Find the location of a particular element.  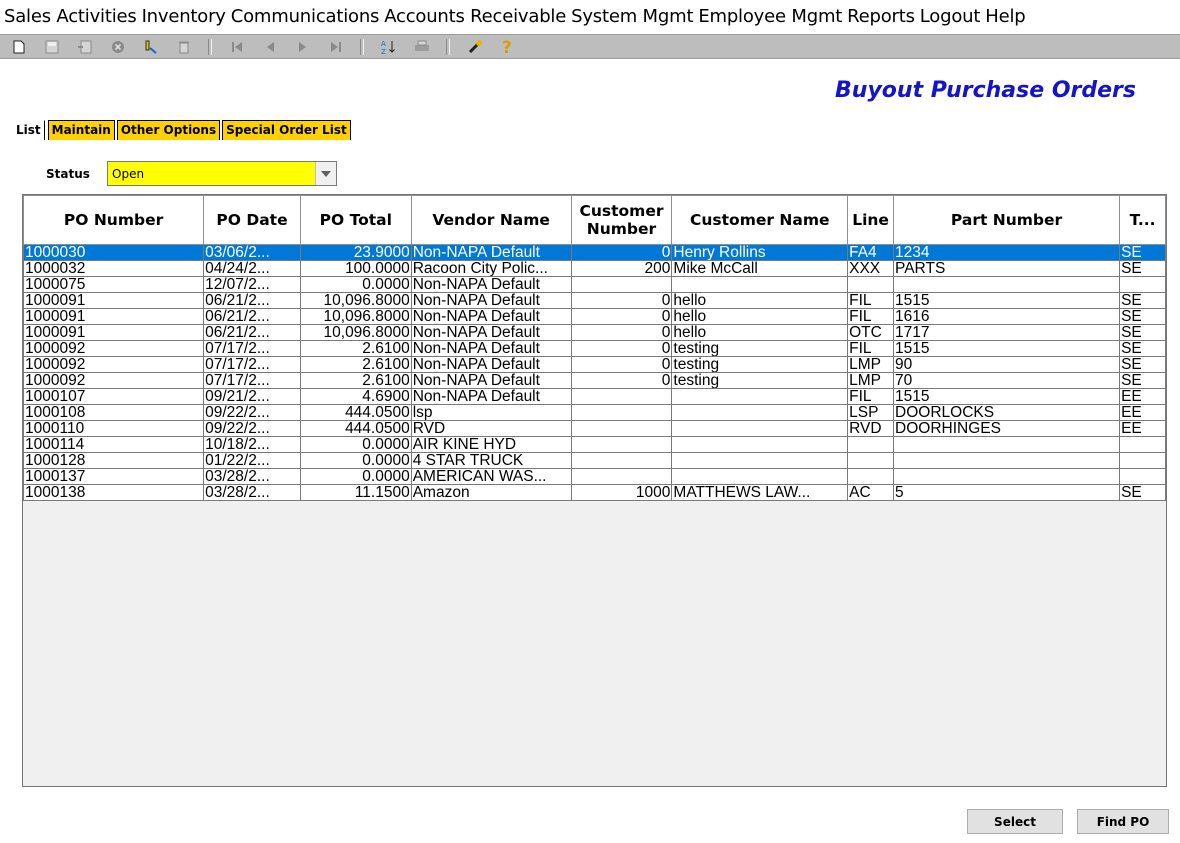

cell-po-total: 2.6100 is located at coordinates (355, 380).